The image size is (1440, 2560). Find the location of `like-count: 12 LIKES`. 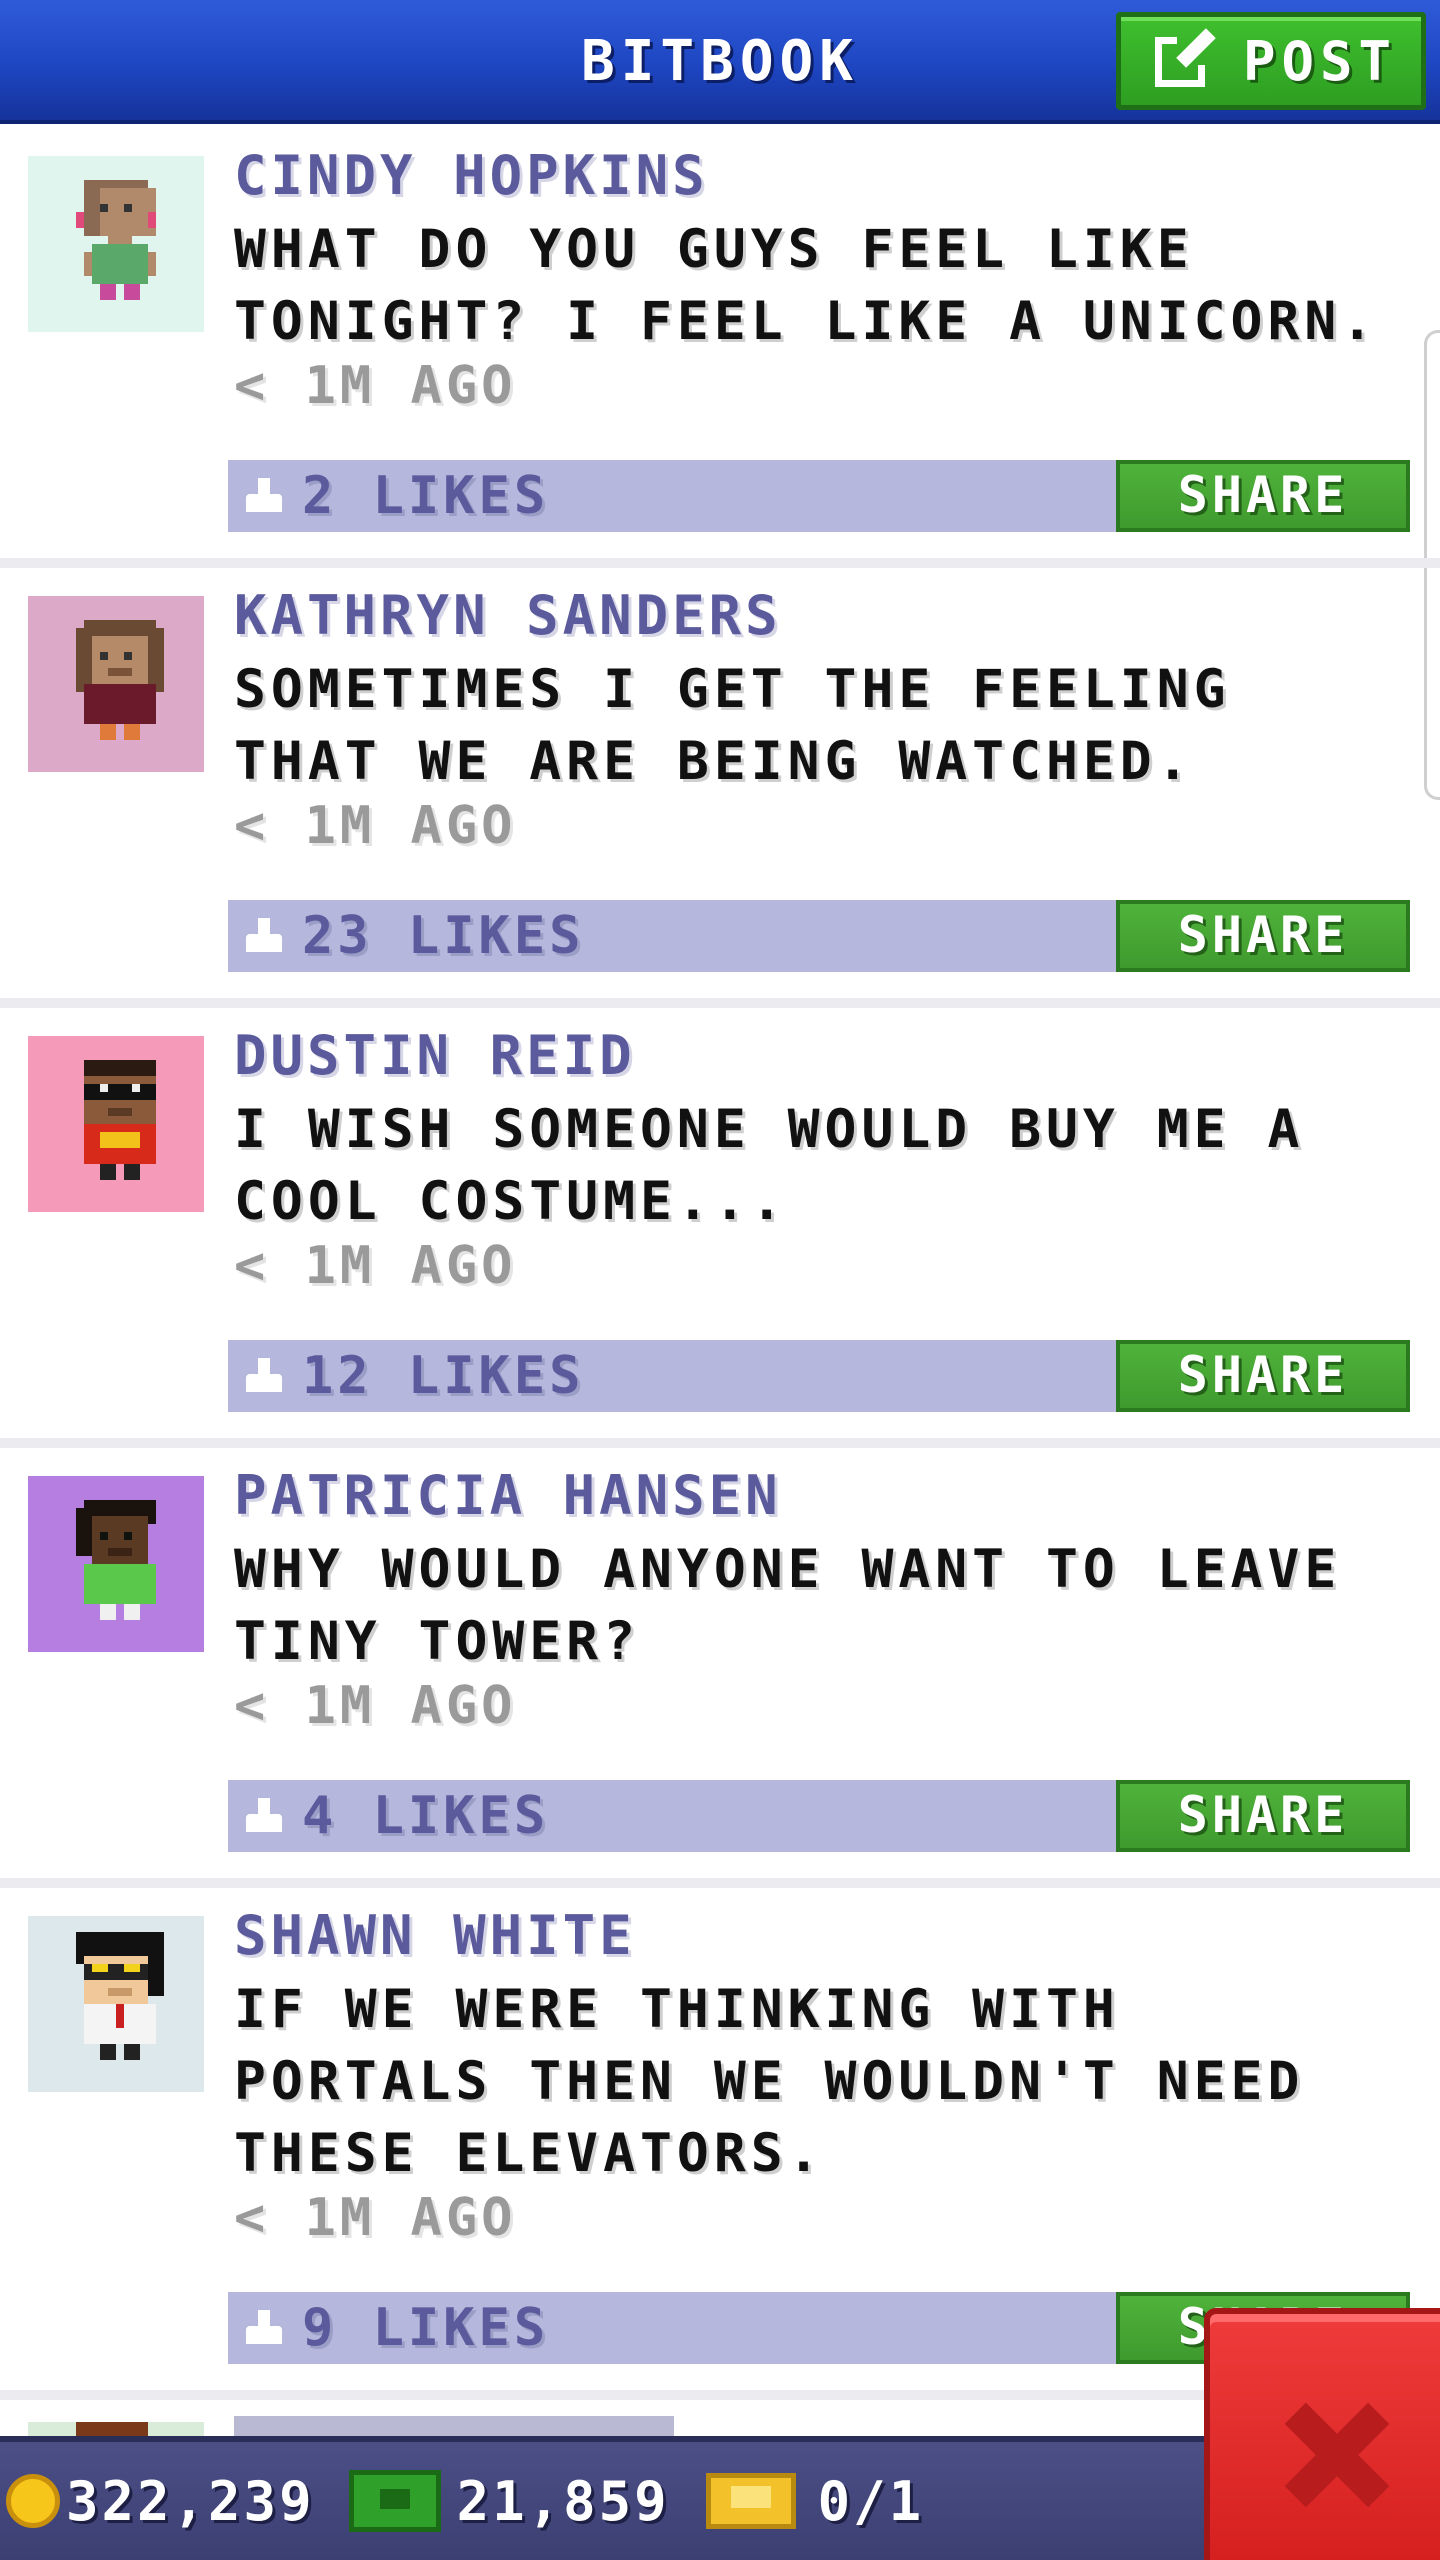

like-count: 12 LIKES is located at coordinates (443, 1376).